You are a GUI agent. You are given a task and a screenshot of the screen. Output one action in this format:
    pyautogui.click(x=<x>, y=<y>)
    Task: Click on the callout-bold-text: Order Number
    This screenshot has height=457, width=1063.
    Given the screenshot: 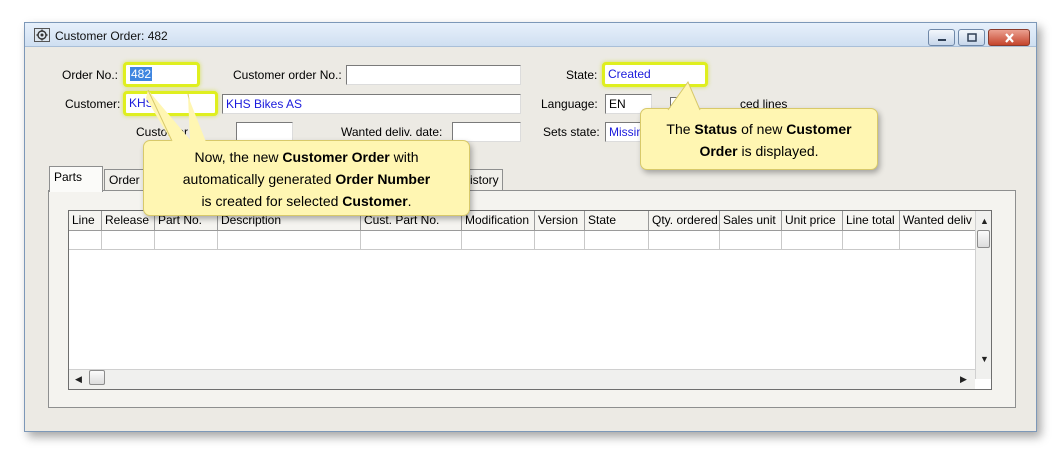 What is the action you would take?
    pyautogui.click(x=383, y=179)
    